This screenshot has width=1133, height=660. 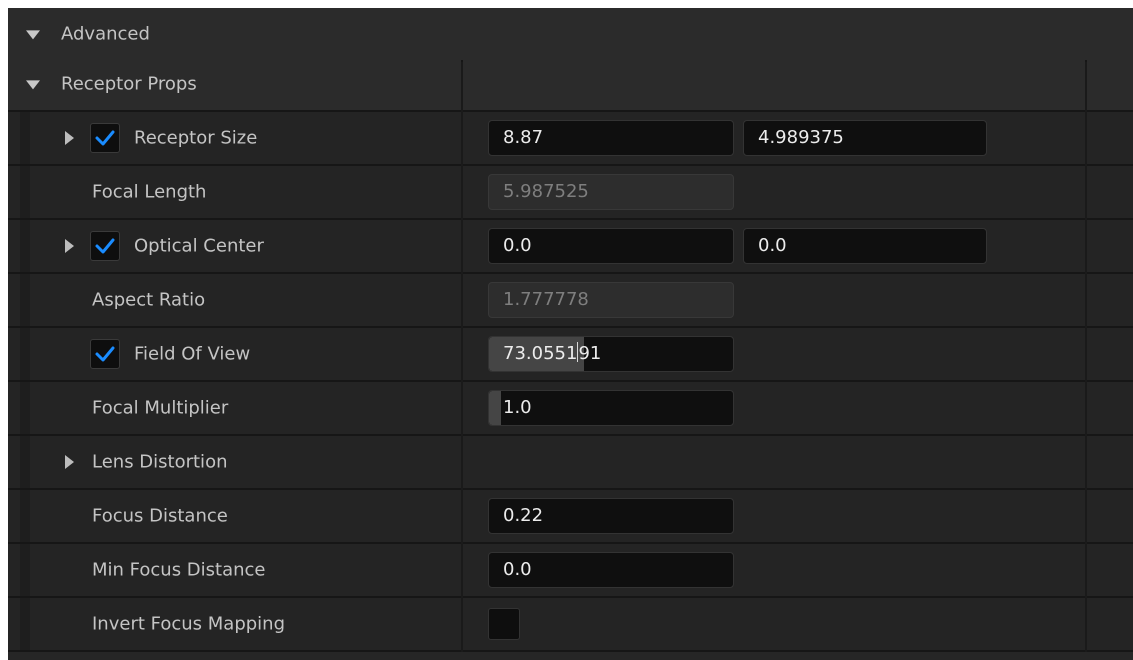 What do you see at coordinates (611, 354) in the screenshot?
I see `field-of-view-slider-input: 73.055191` at bounding box center [611, 354].